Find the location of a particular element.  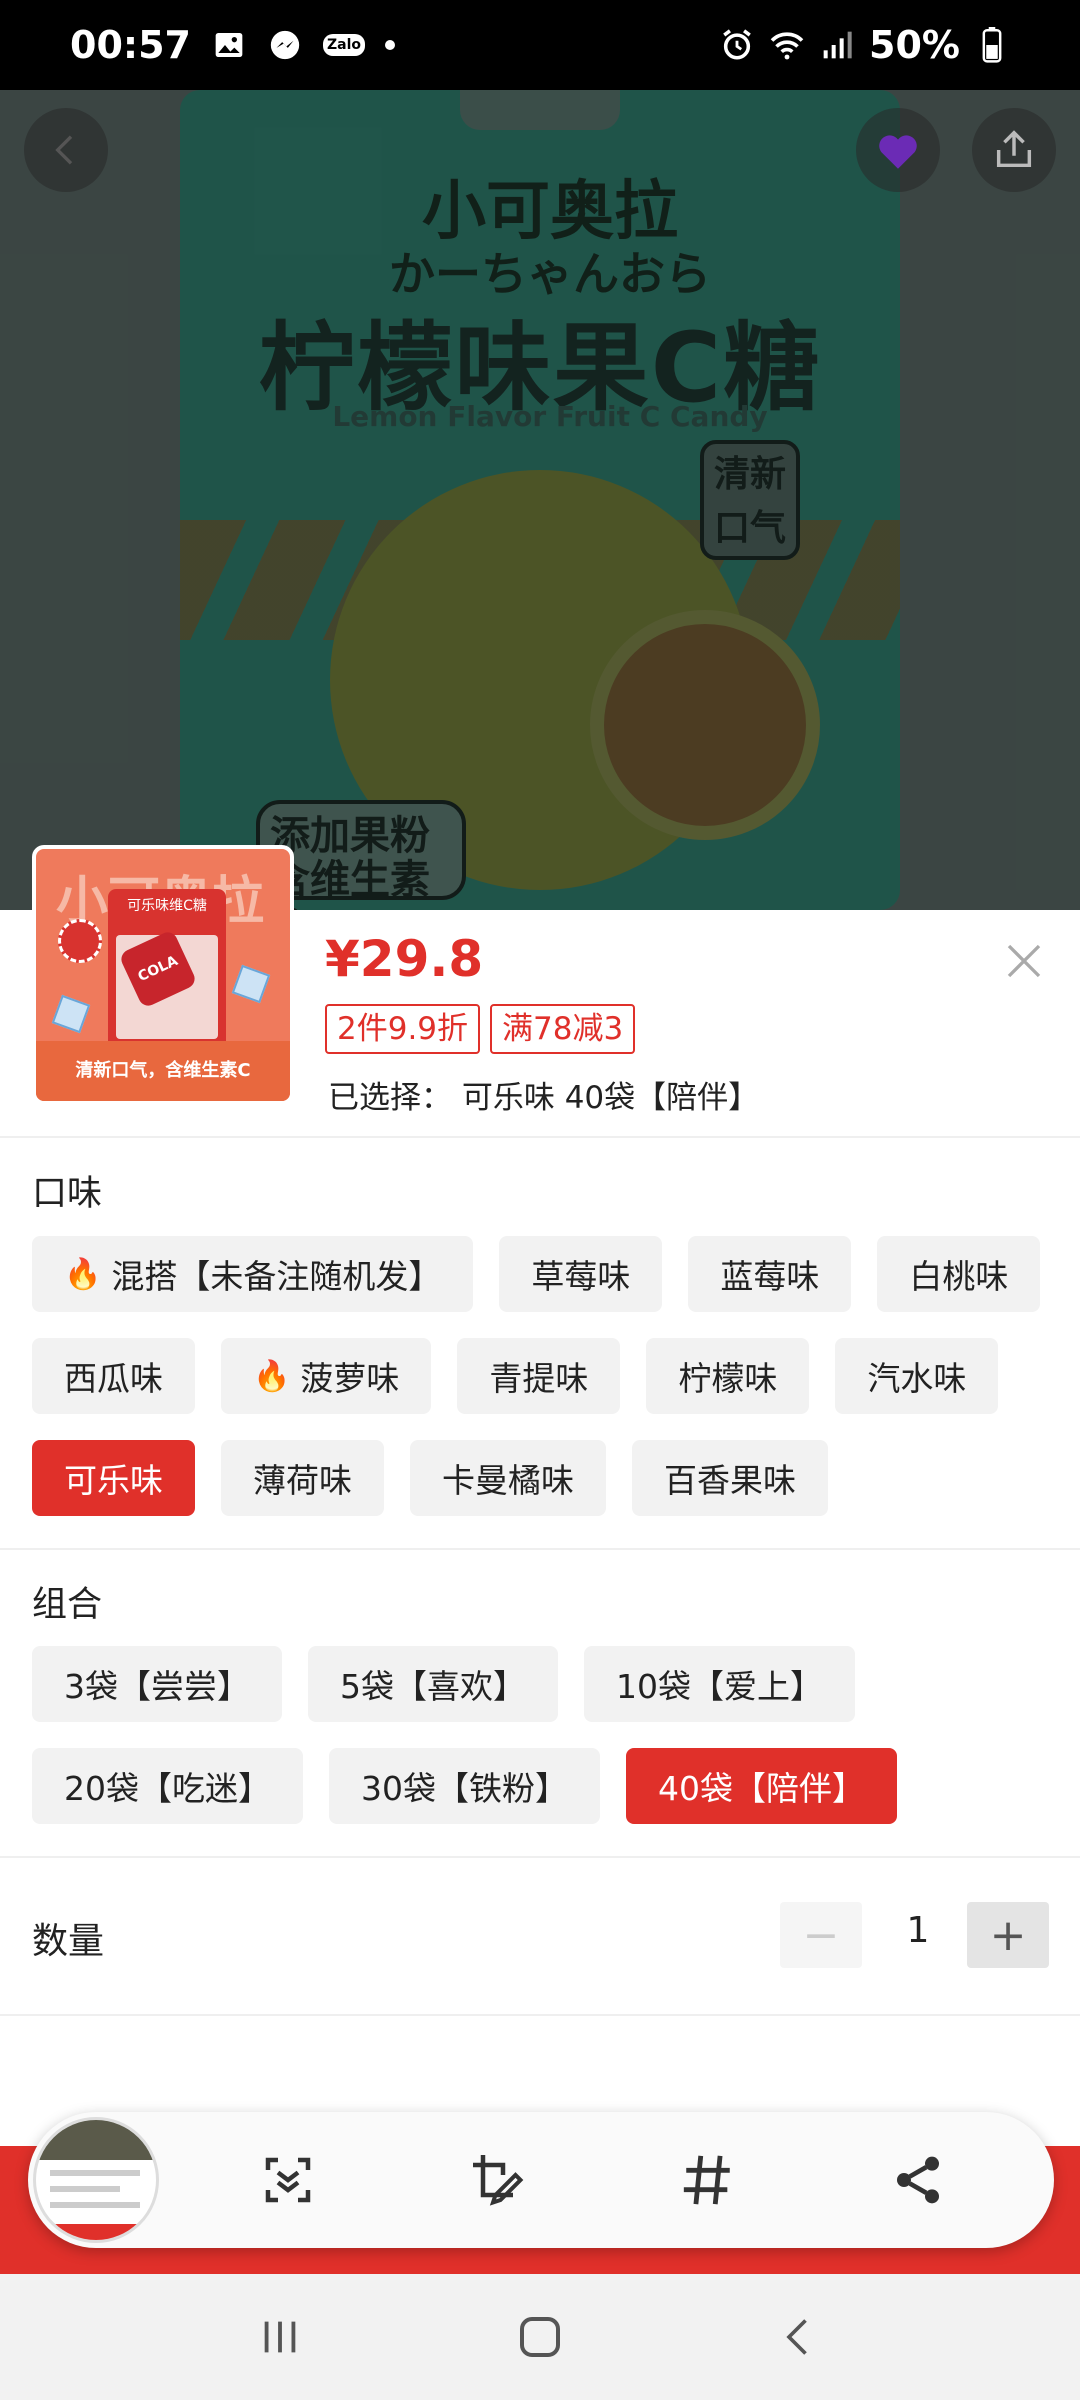

tag-button is located at coordinates (708, 2180).